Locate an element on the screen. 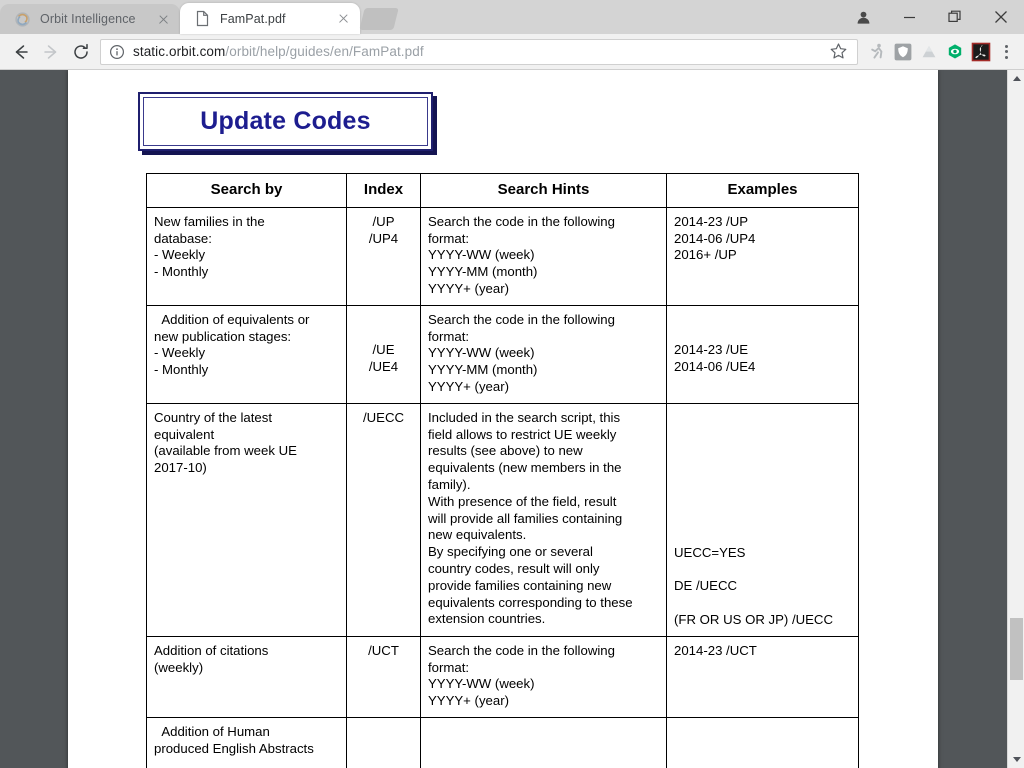 The width and height of the screenshot is (1024, 768). cell-index: /UECC is located at coordinates (383, 519).